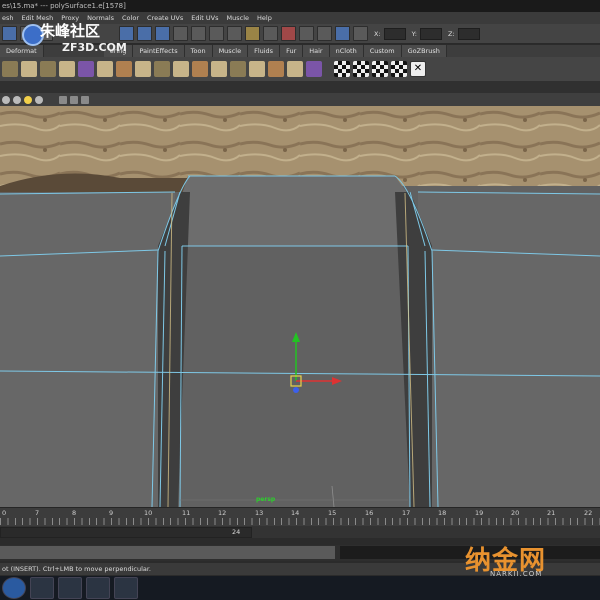  I want to click on mirror-icon, so click(257, 69).